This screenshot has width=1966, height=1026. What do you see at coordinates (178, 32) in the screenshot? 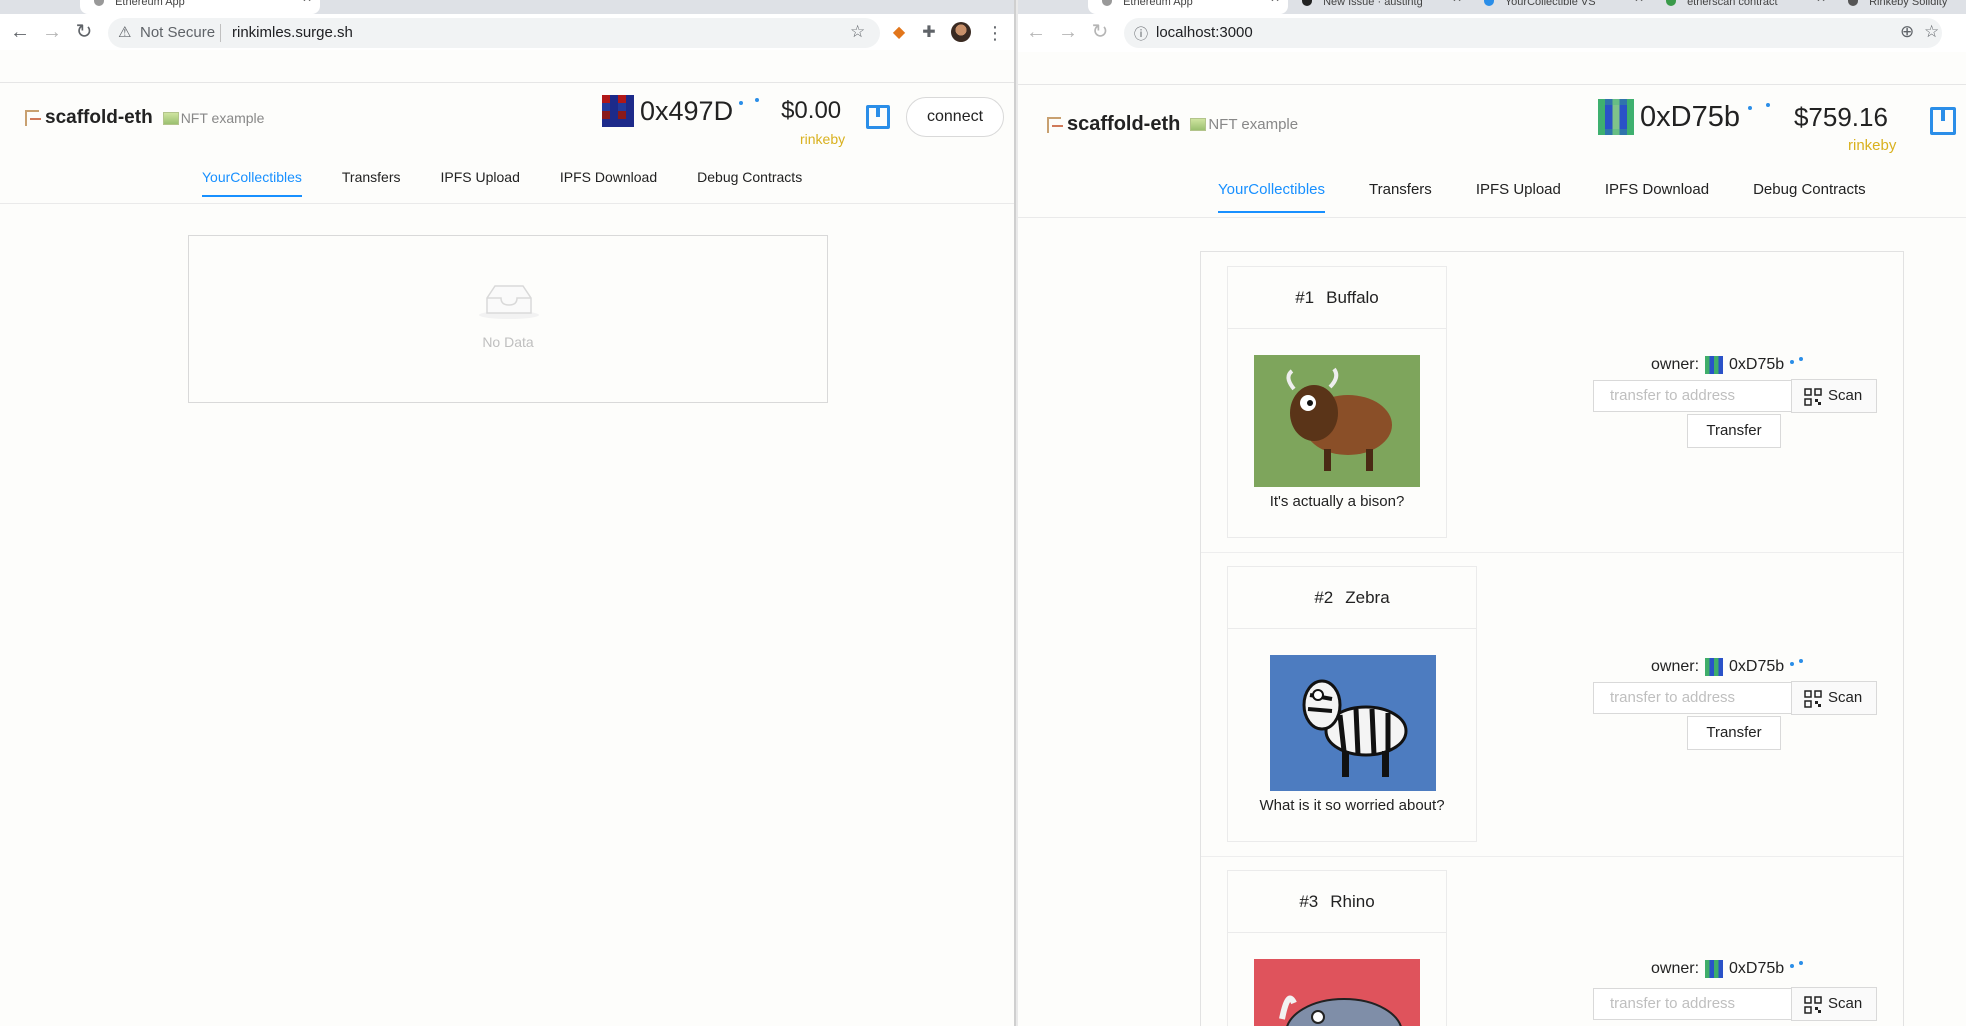
I see `security-label: Not Secure` at bounding box center [178, 32].